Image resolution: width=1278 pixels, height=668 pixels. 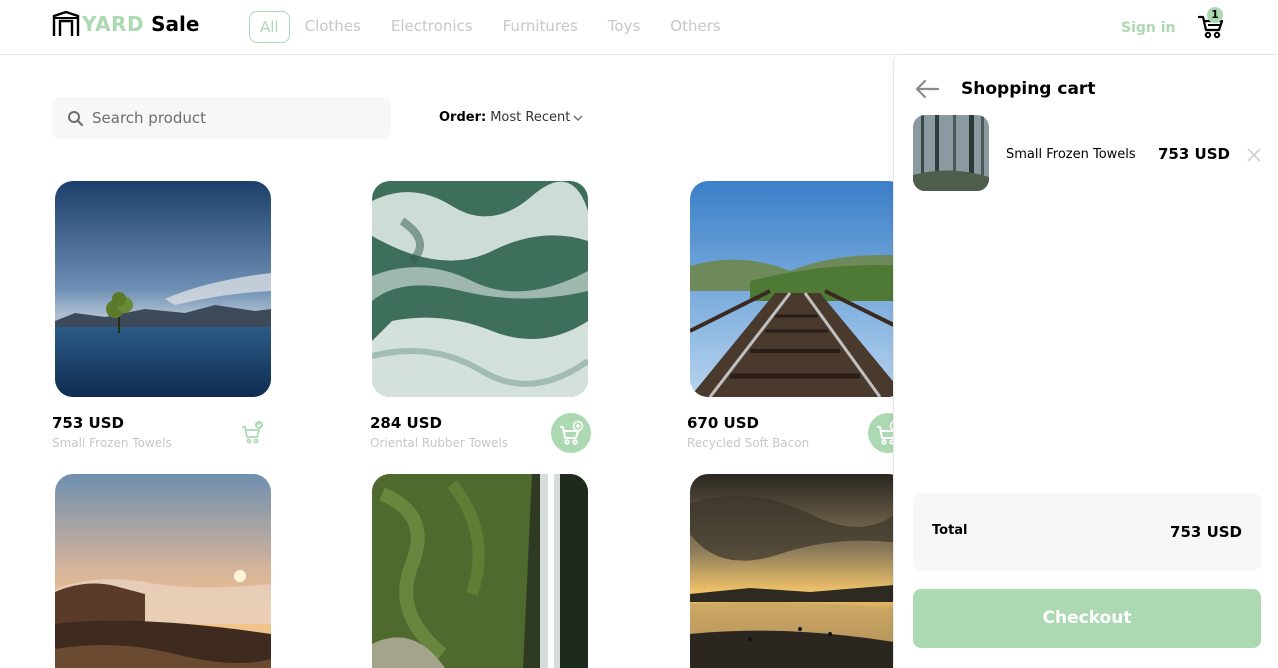 I want to click on added-to-cart-button, so click(x=252, y=433).